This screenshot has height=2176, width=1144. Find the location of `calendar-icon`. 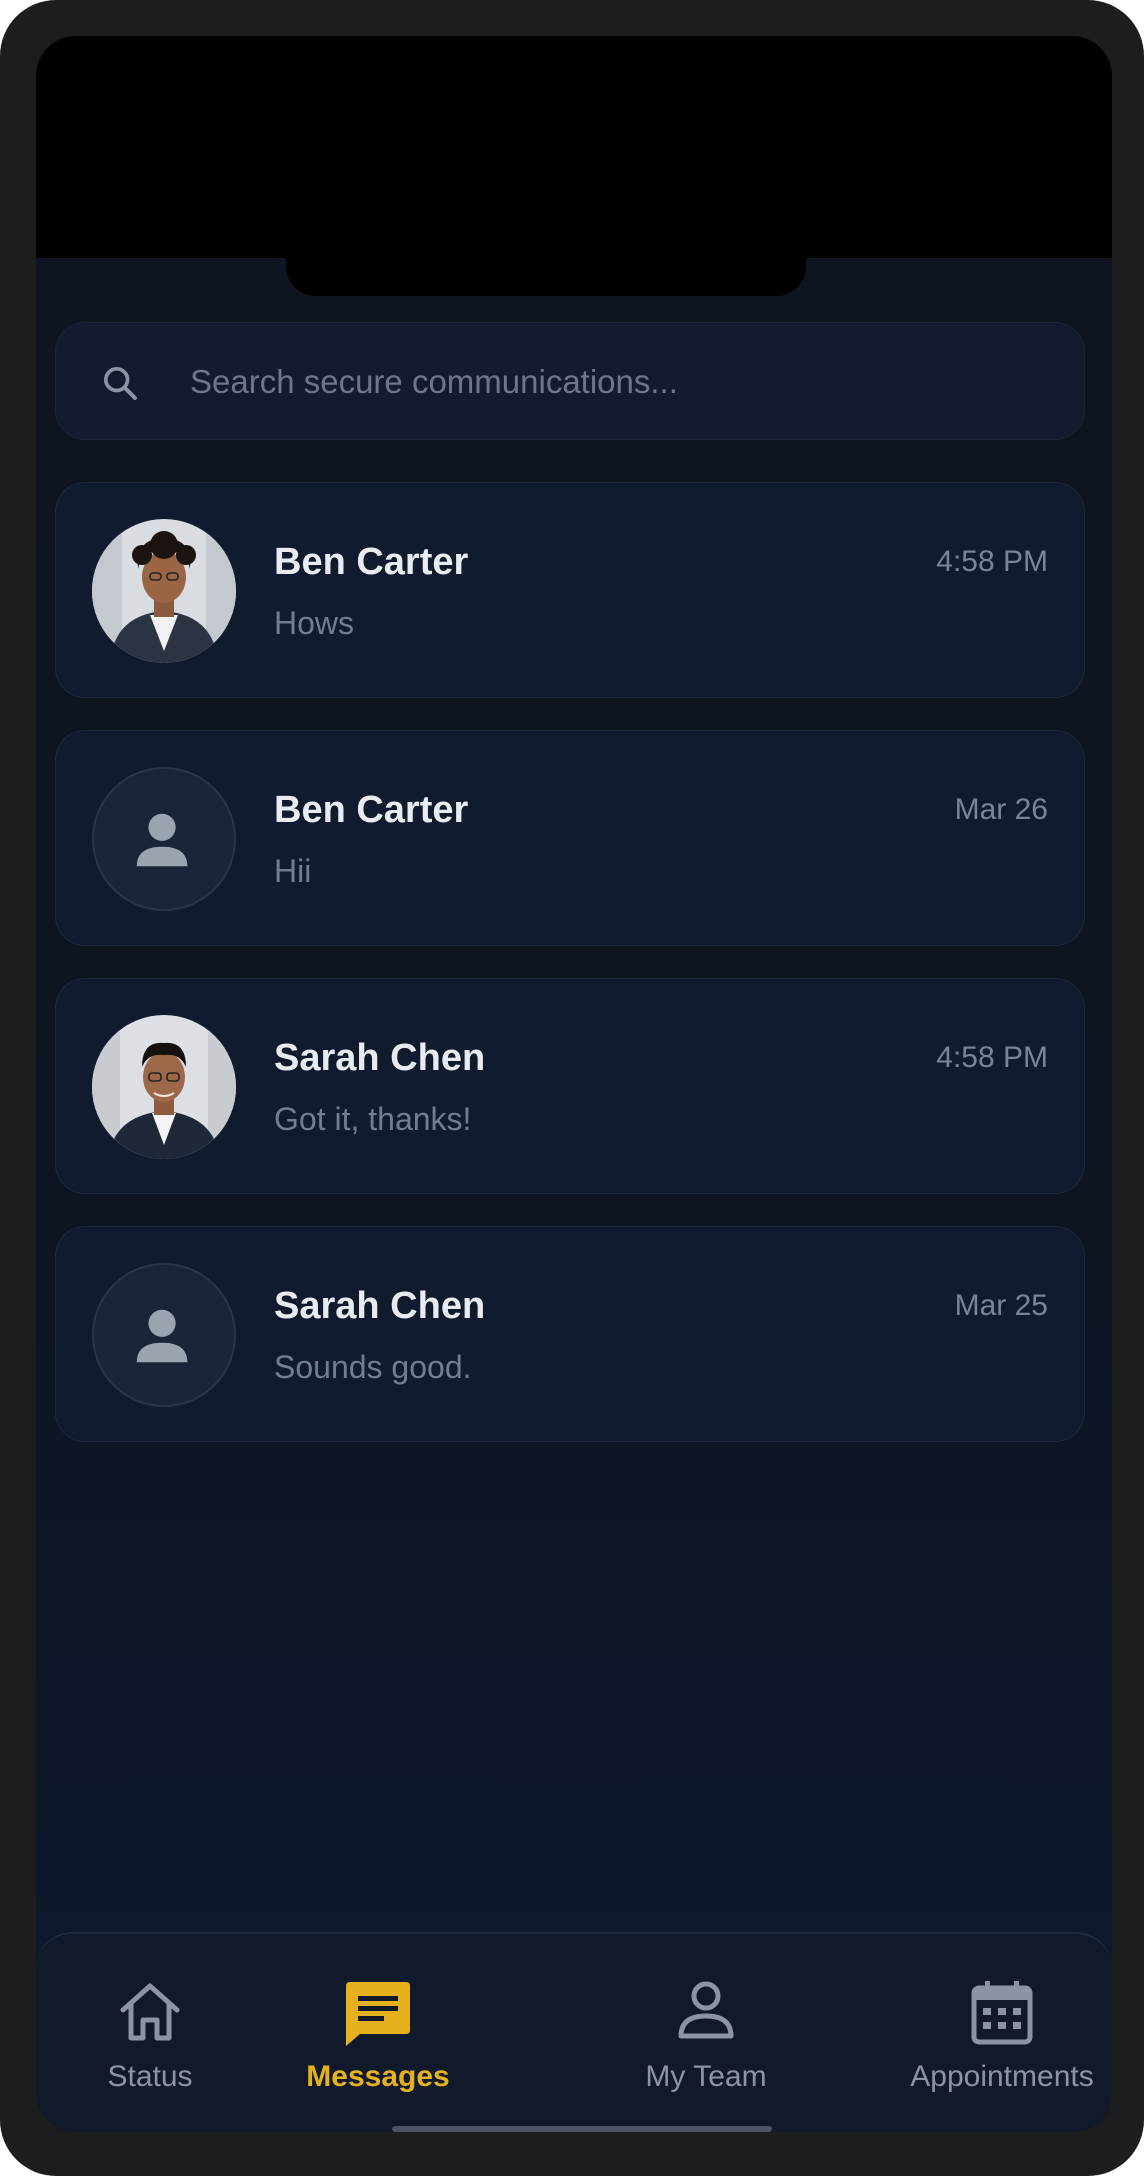

calendar-icon is located at coordinates (1002, 2013).